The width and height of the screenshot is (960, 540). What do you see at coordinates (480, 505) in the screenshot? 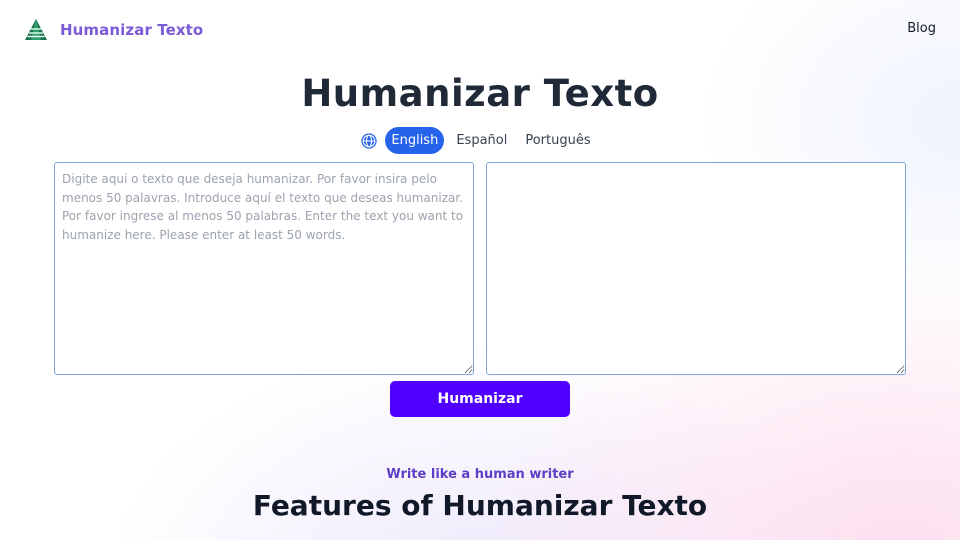
I see `features-title: Features of Humanizar Texto` at bounding box center [480, 505].